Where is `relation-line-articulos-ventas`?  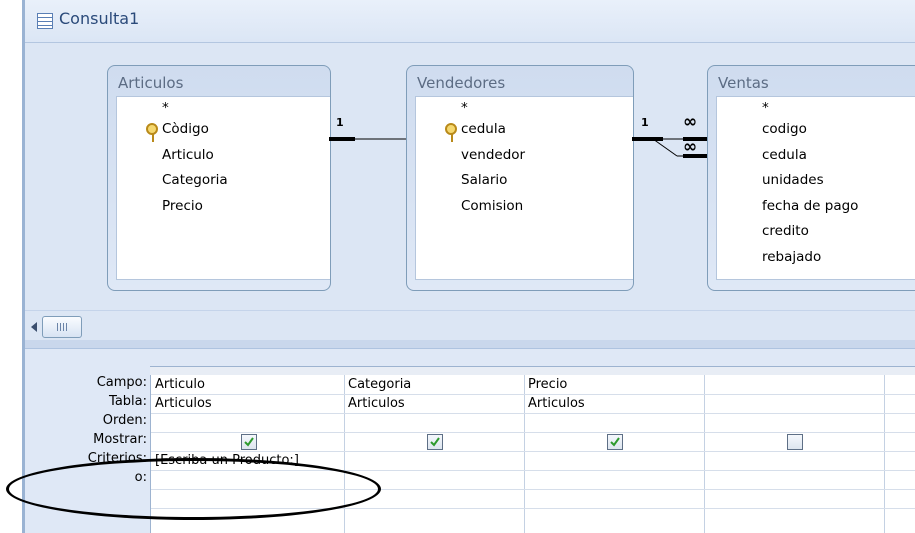
relation-line-articulos-ventas is located at coordinates (665, 147).